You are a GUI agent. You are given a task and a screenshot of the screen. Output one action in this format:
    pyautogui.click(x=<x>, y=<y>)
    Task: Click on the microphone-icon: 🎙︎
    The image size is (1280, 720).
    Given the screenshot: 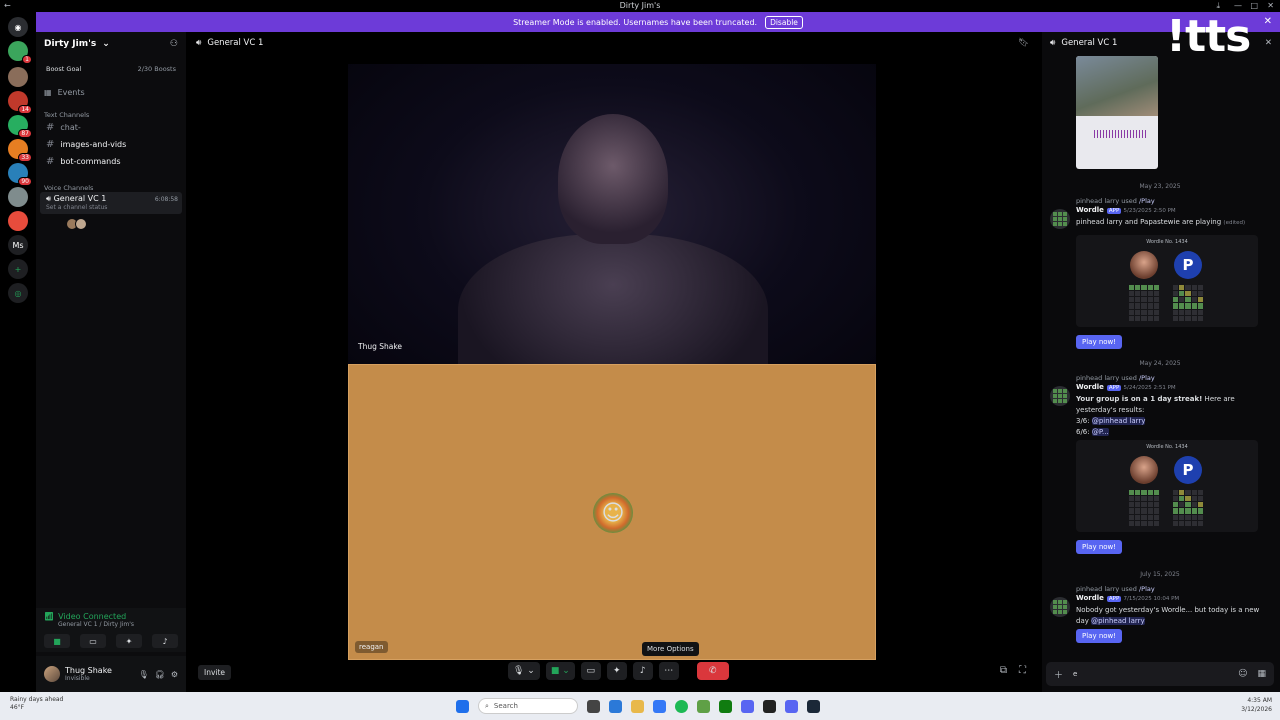 What is the action you would take?
    pyautogui.click(x=144, y=674)
    